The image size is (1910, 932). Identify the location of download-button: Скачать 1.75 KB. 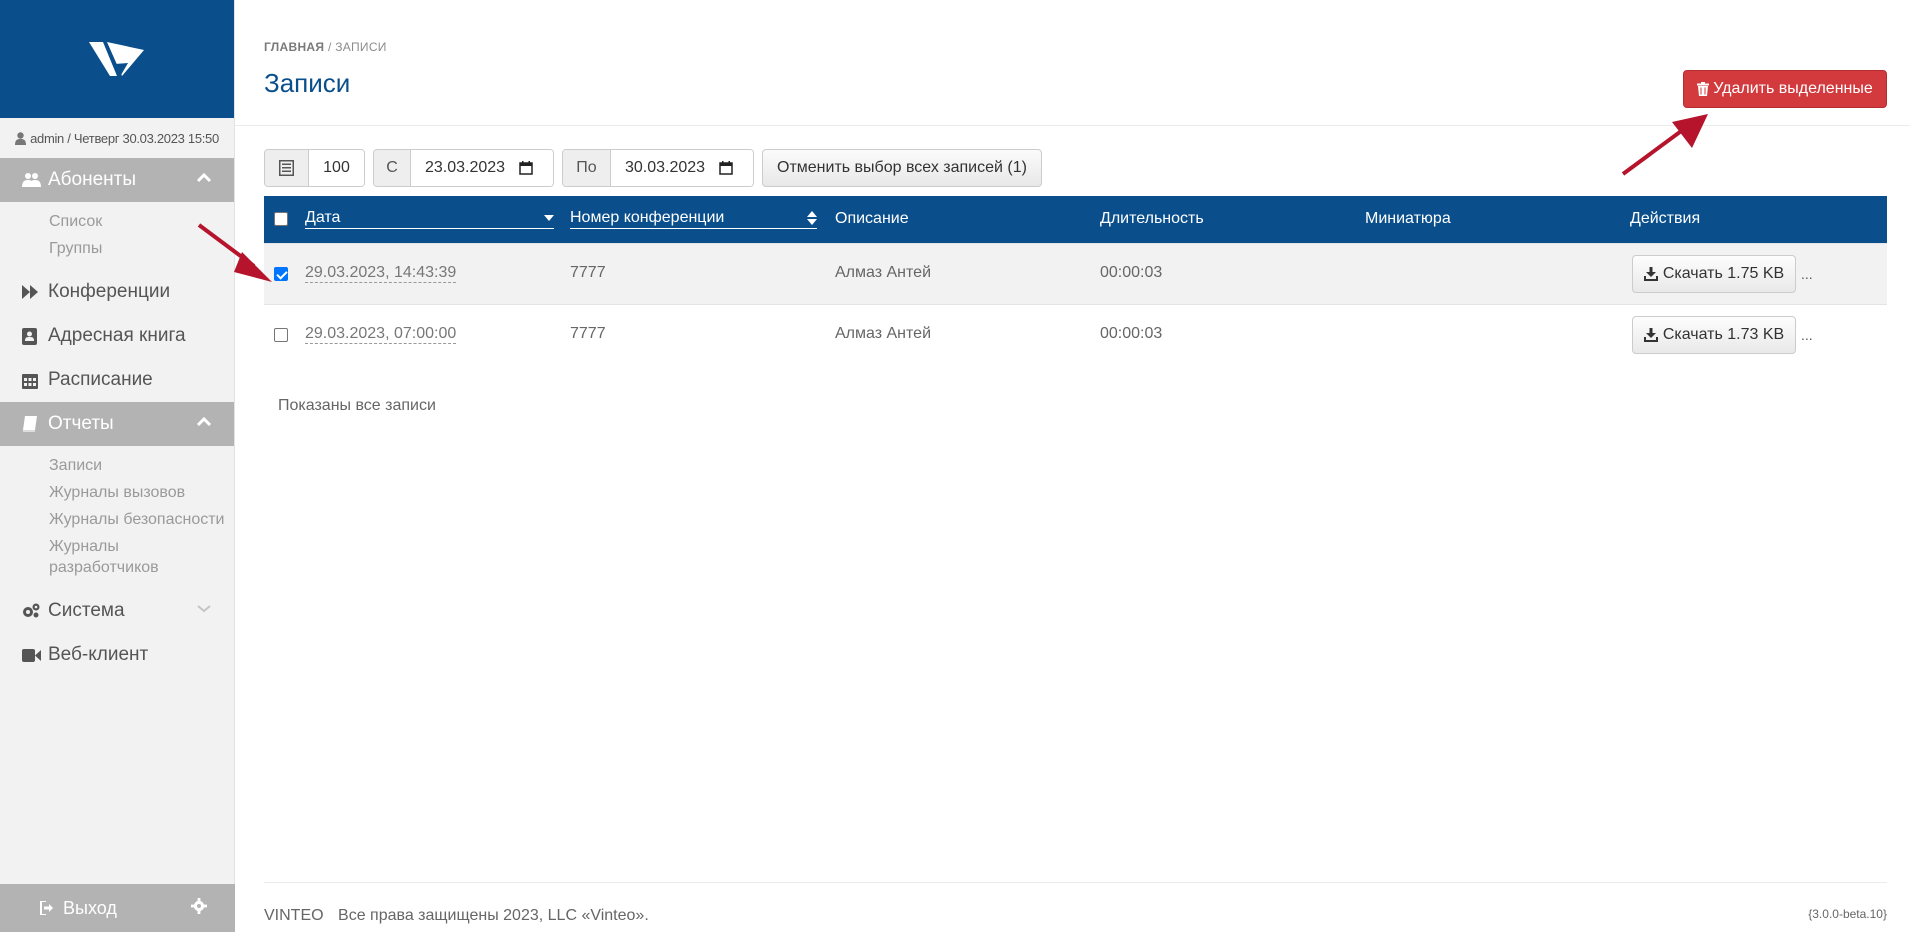
(1714, 274).